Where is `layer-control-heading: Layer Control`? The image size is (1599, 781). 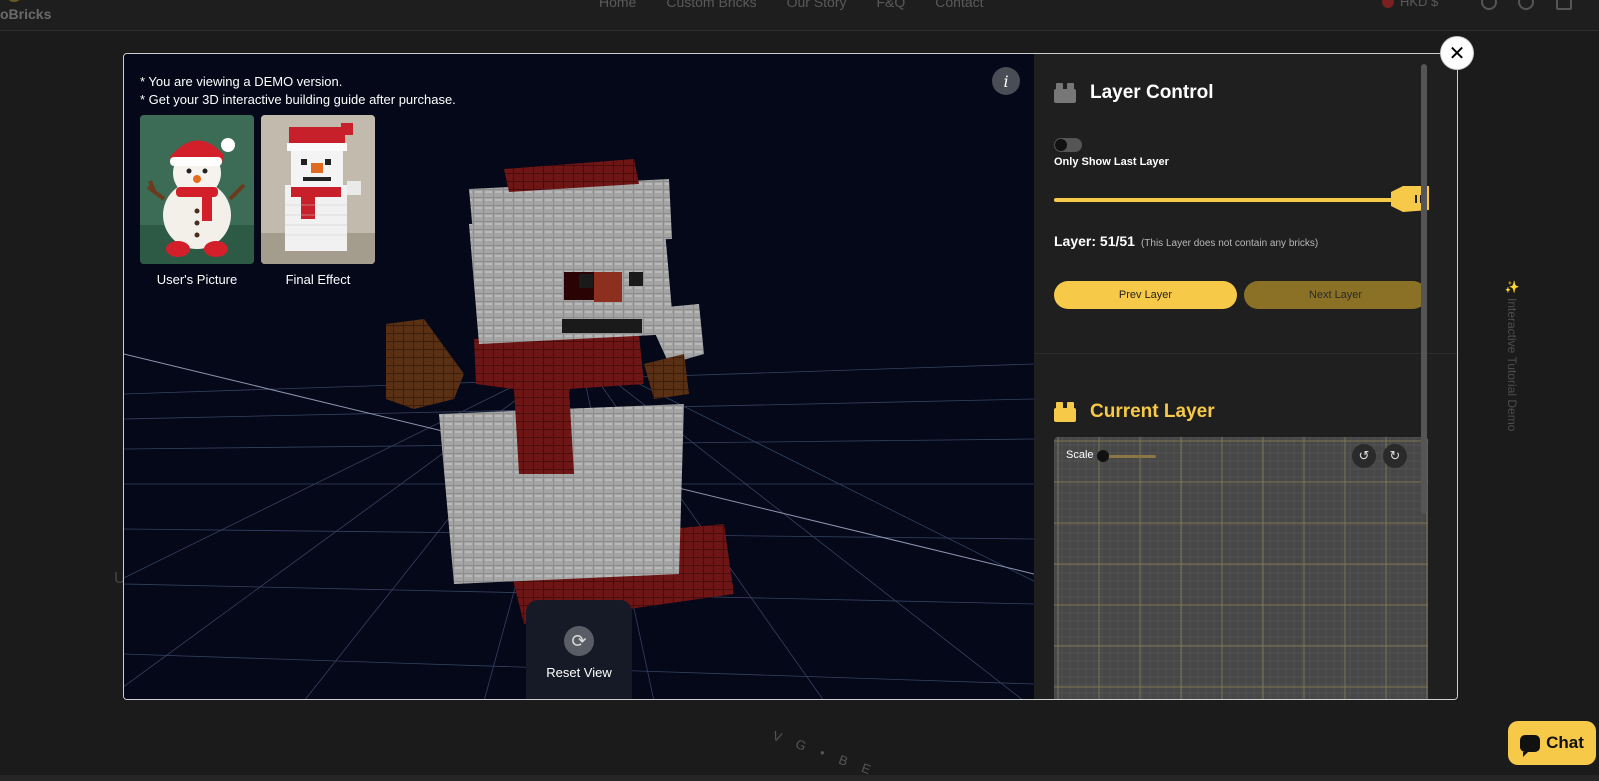 layer-control-heading: Layer Control is located at coordinates (1134, 93).